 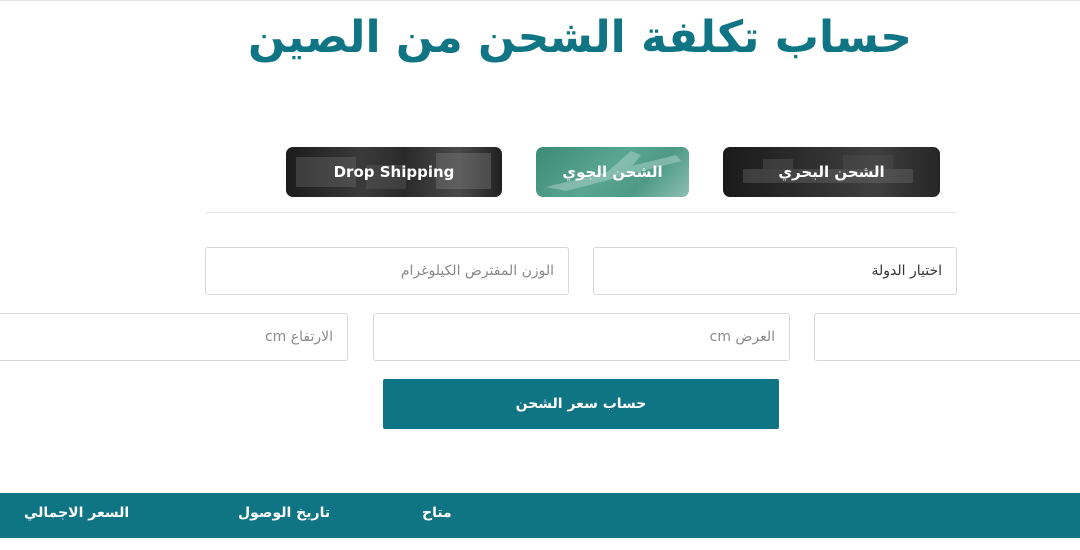 I want to click on tab-air-freight: الشحن الجوي, so click(x=612, y=172).